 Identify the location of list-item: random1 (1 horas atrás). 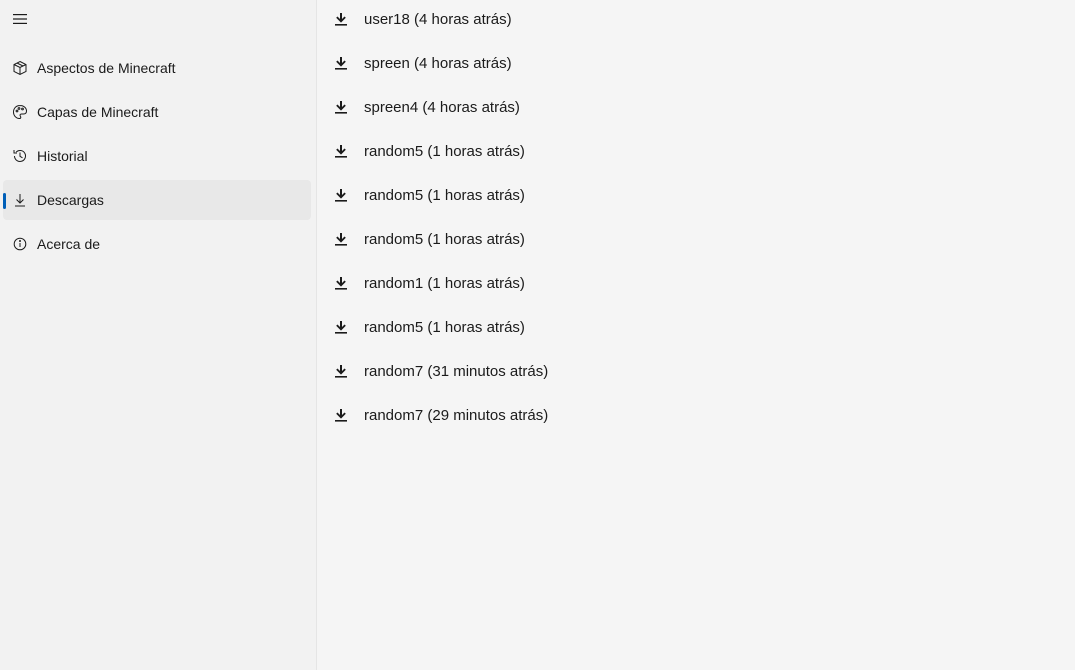
(696, 286).